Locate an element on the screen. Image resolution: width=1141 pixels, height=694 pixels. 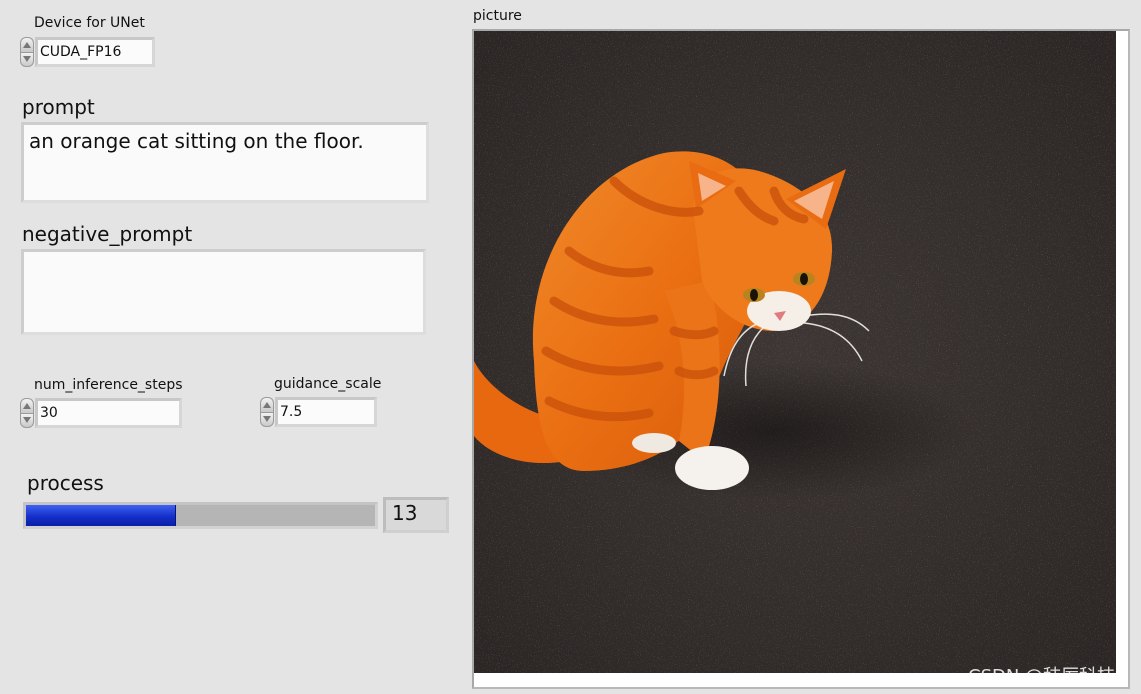
device-value: CUDA_FP16 is located at coordinates (95, 52).